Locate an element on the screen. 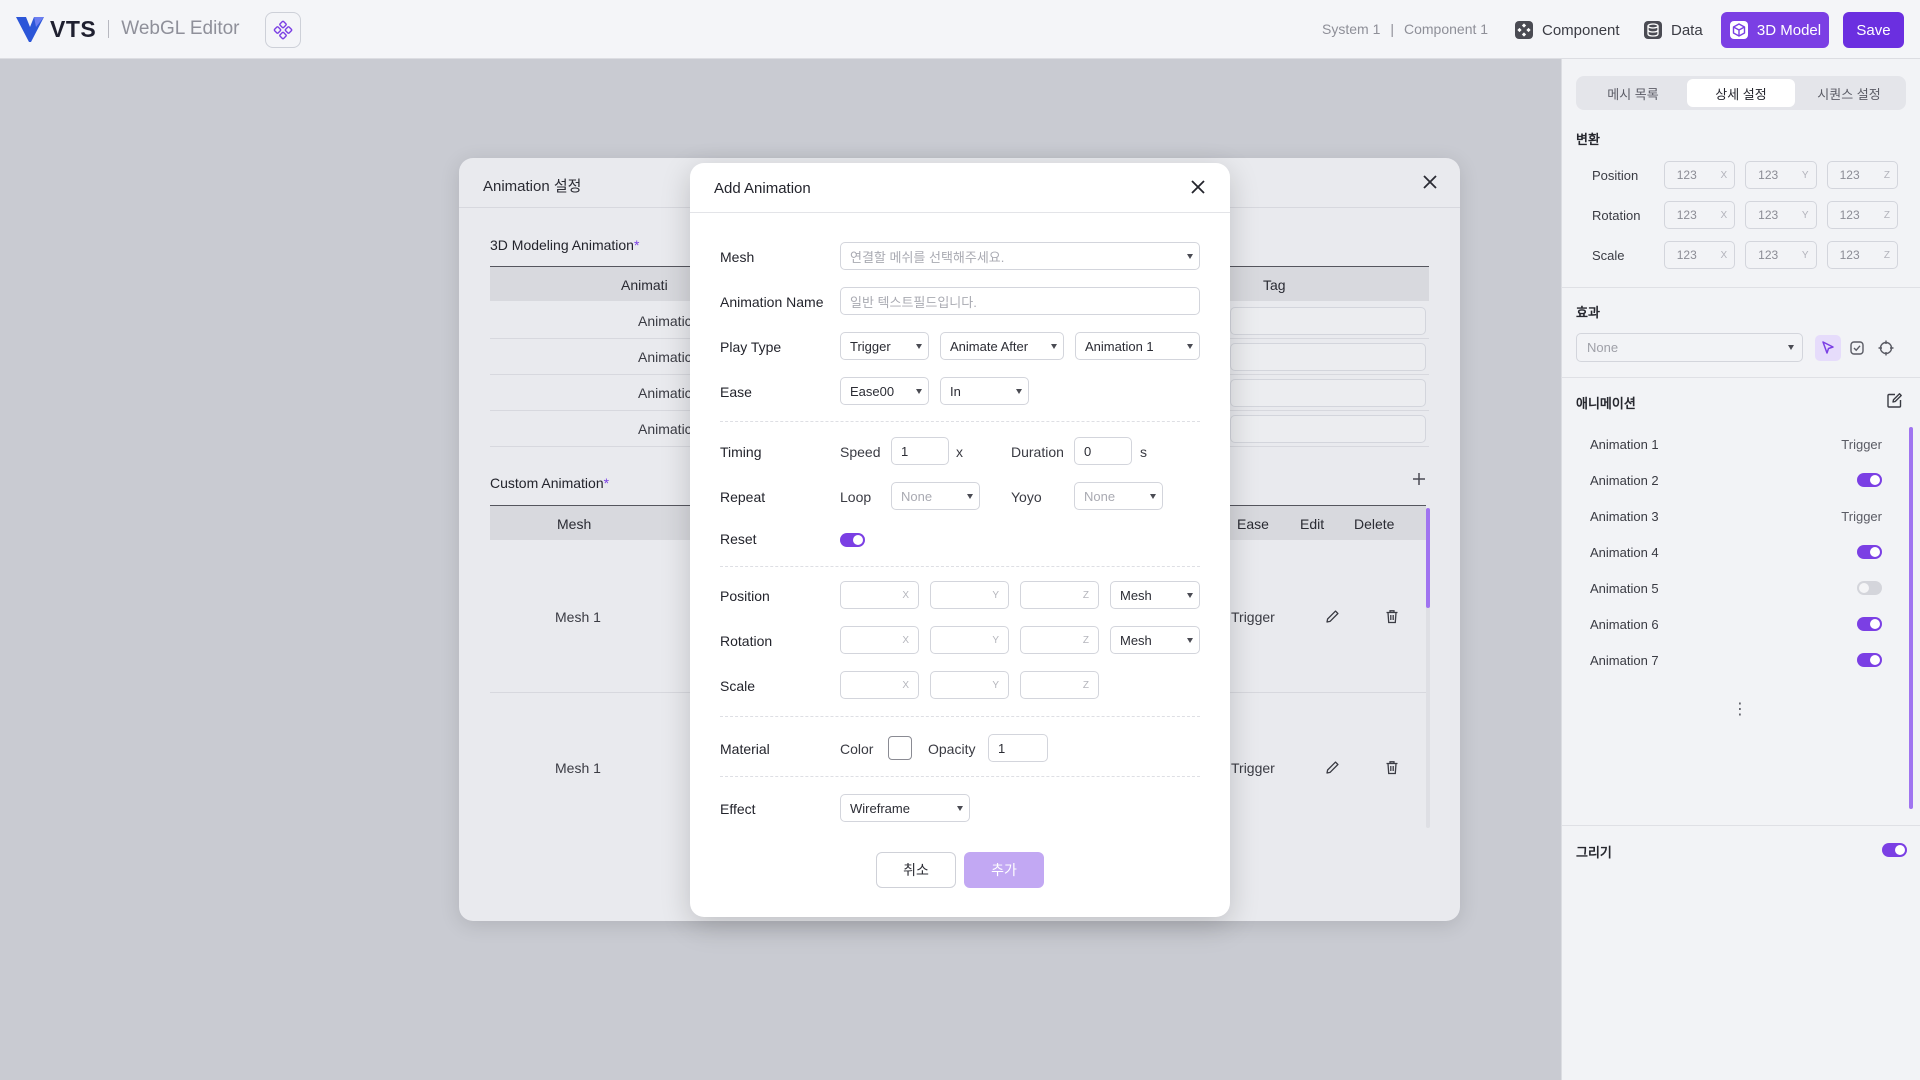 Image resolution: width=1920 pixels, height=1080 pixels. anim-rotation-y-input: Y is located at coordinates (969, 640).